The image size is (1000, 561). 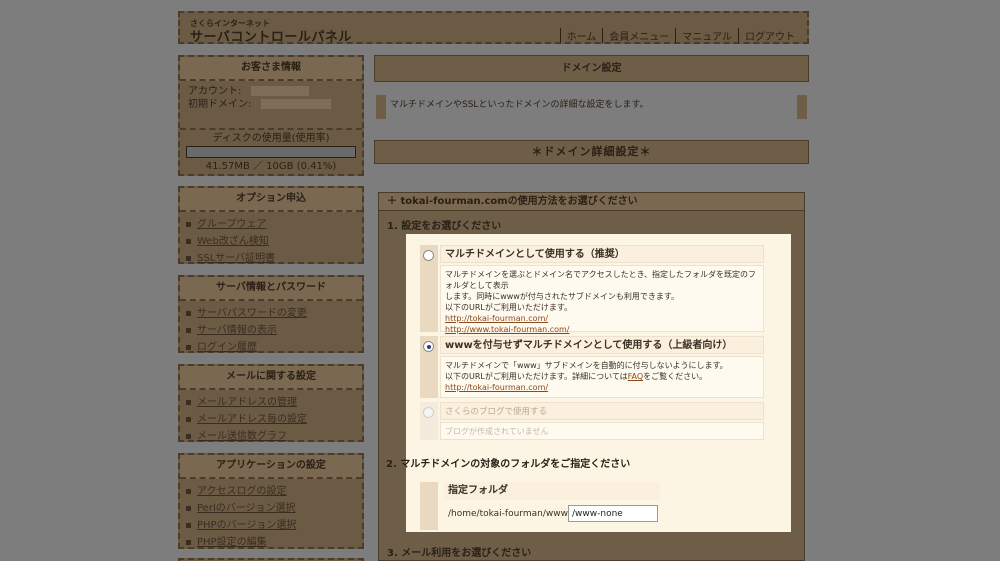 I want to click on redacted-account, so click(x=280, y=91).